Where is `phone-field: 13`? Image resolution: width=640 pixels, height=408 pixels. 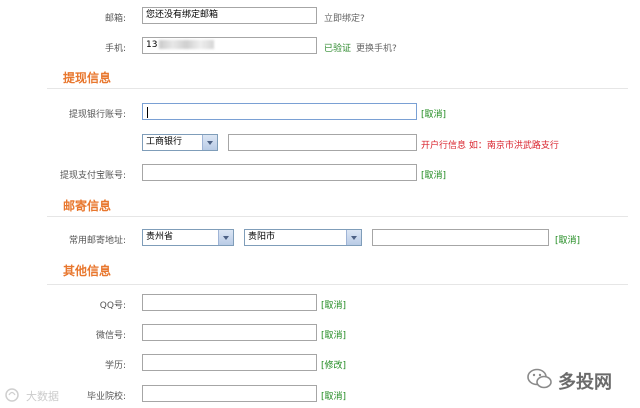 phone-field: 13 is located at coordinates (229, 45).